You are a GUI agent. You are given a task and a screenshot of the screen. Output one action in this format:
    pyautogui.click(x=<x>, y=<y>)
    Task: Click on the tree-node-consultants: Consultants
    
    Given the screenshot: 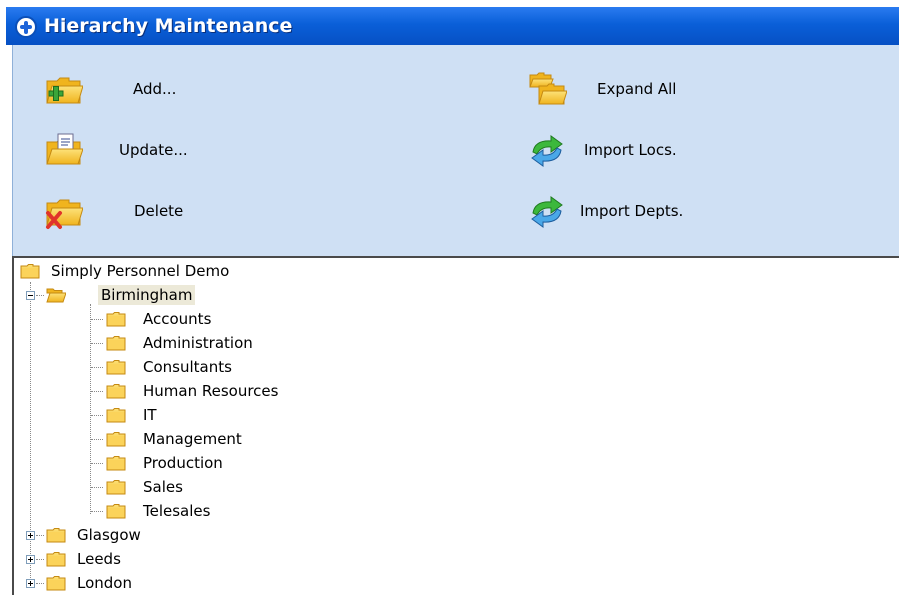 What is the action you would take?
    pyautogui.click(x=214, y=367)
    